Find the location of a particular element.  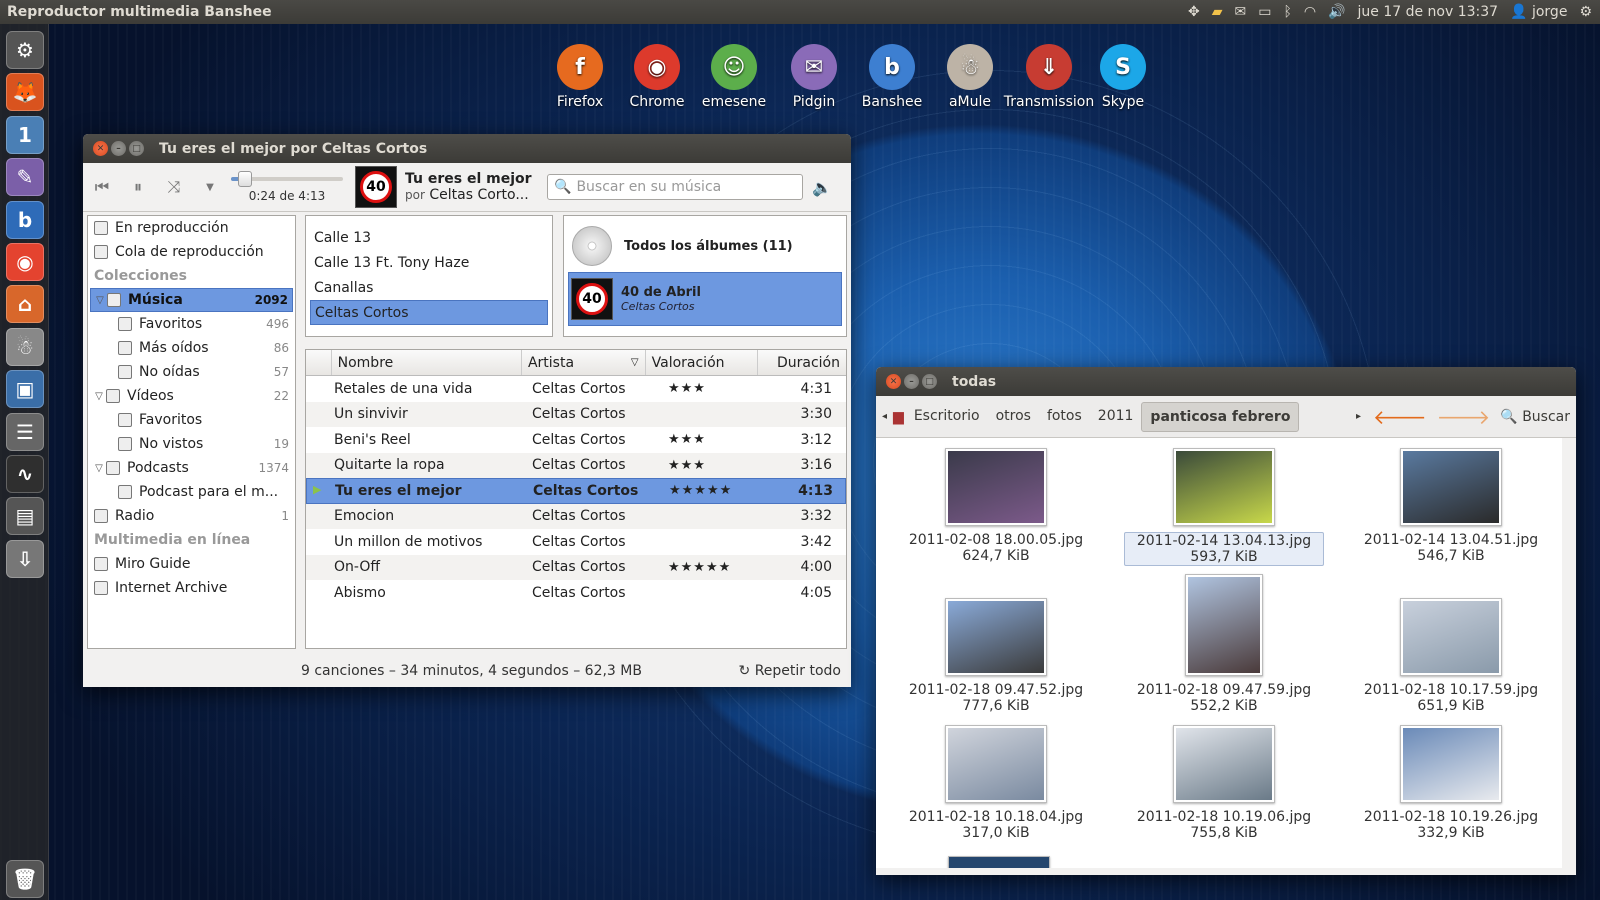

chrome-icon: ◉ is located at coordinates (25, 262).